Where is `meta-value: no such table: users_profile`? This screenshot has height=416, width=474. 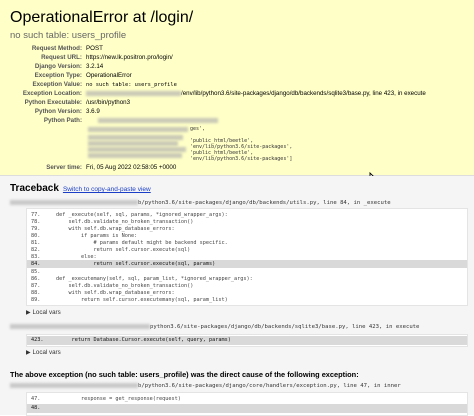 meta-value: no such table: users_profile is located at coordinates (131, 85).